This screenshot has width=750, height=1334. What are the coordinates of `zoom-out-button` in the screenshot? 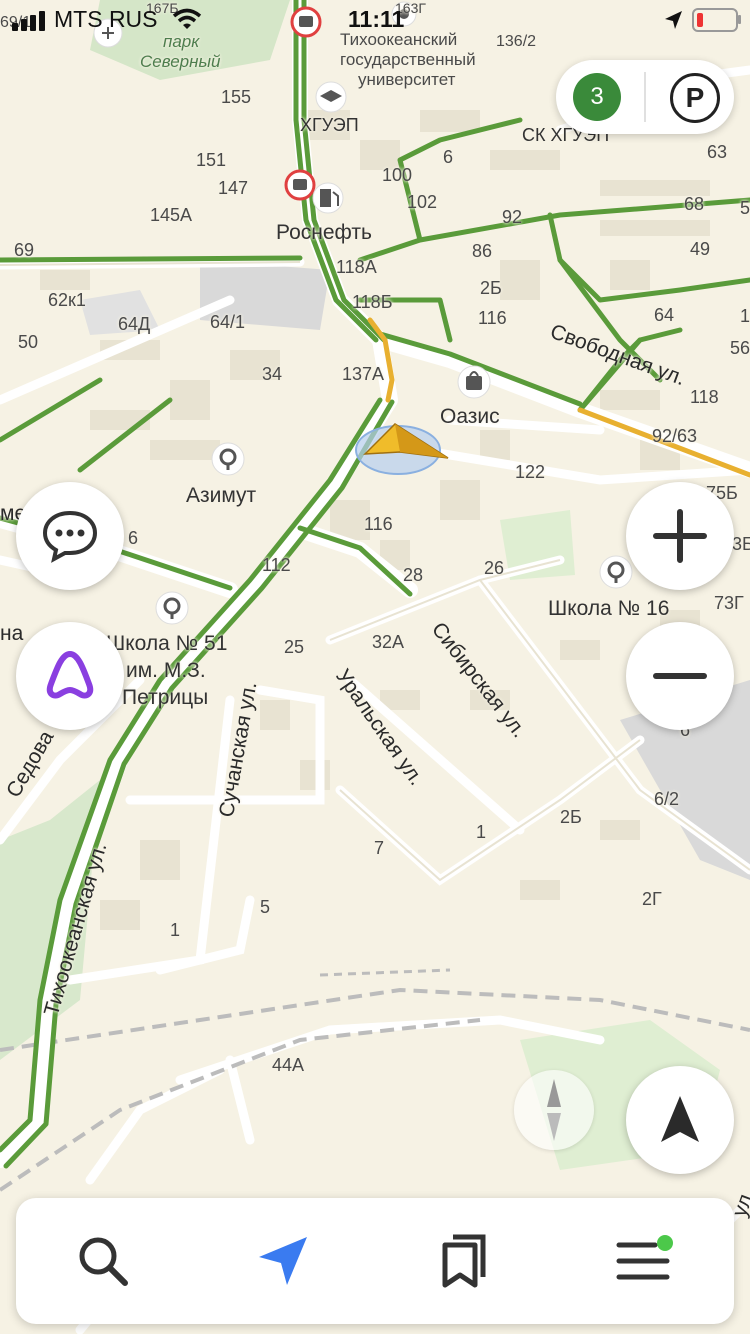 It's located at (680, 676).